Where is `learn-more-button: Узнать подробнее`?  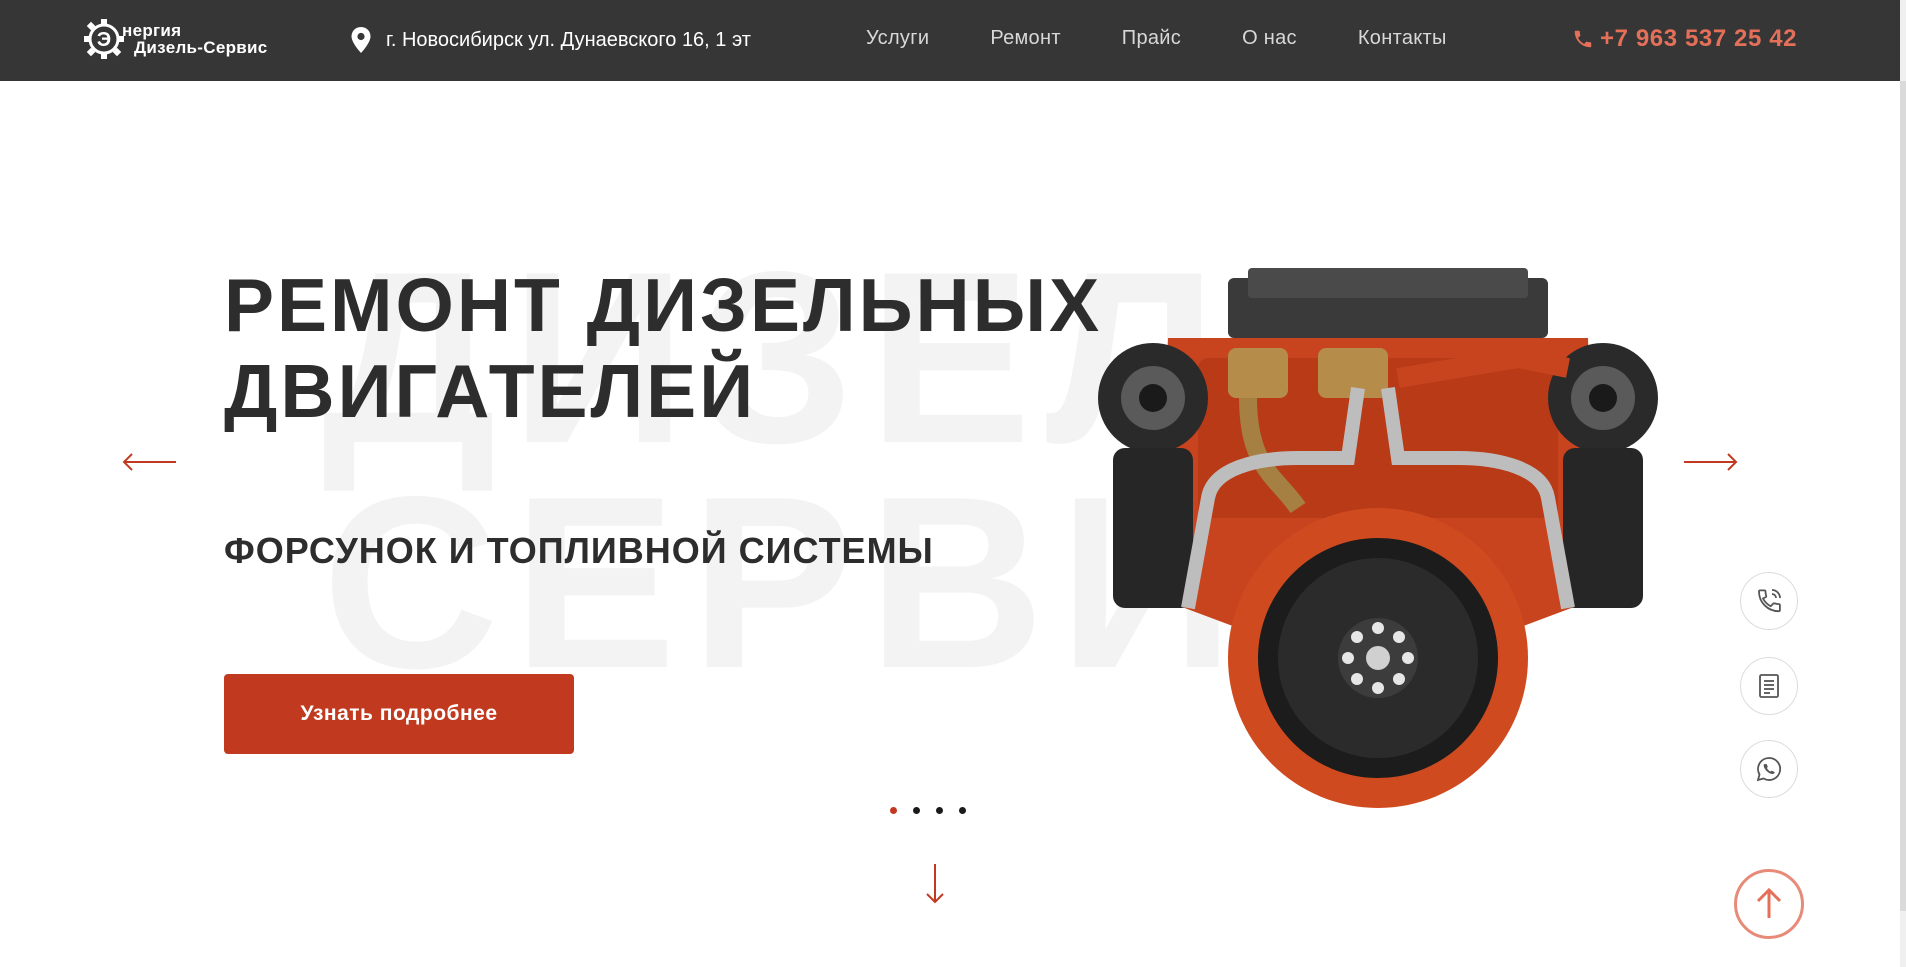
learn-more-button: Узнать подробнее is located at coordinates (399, 714).